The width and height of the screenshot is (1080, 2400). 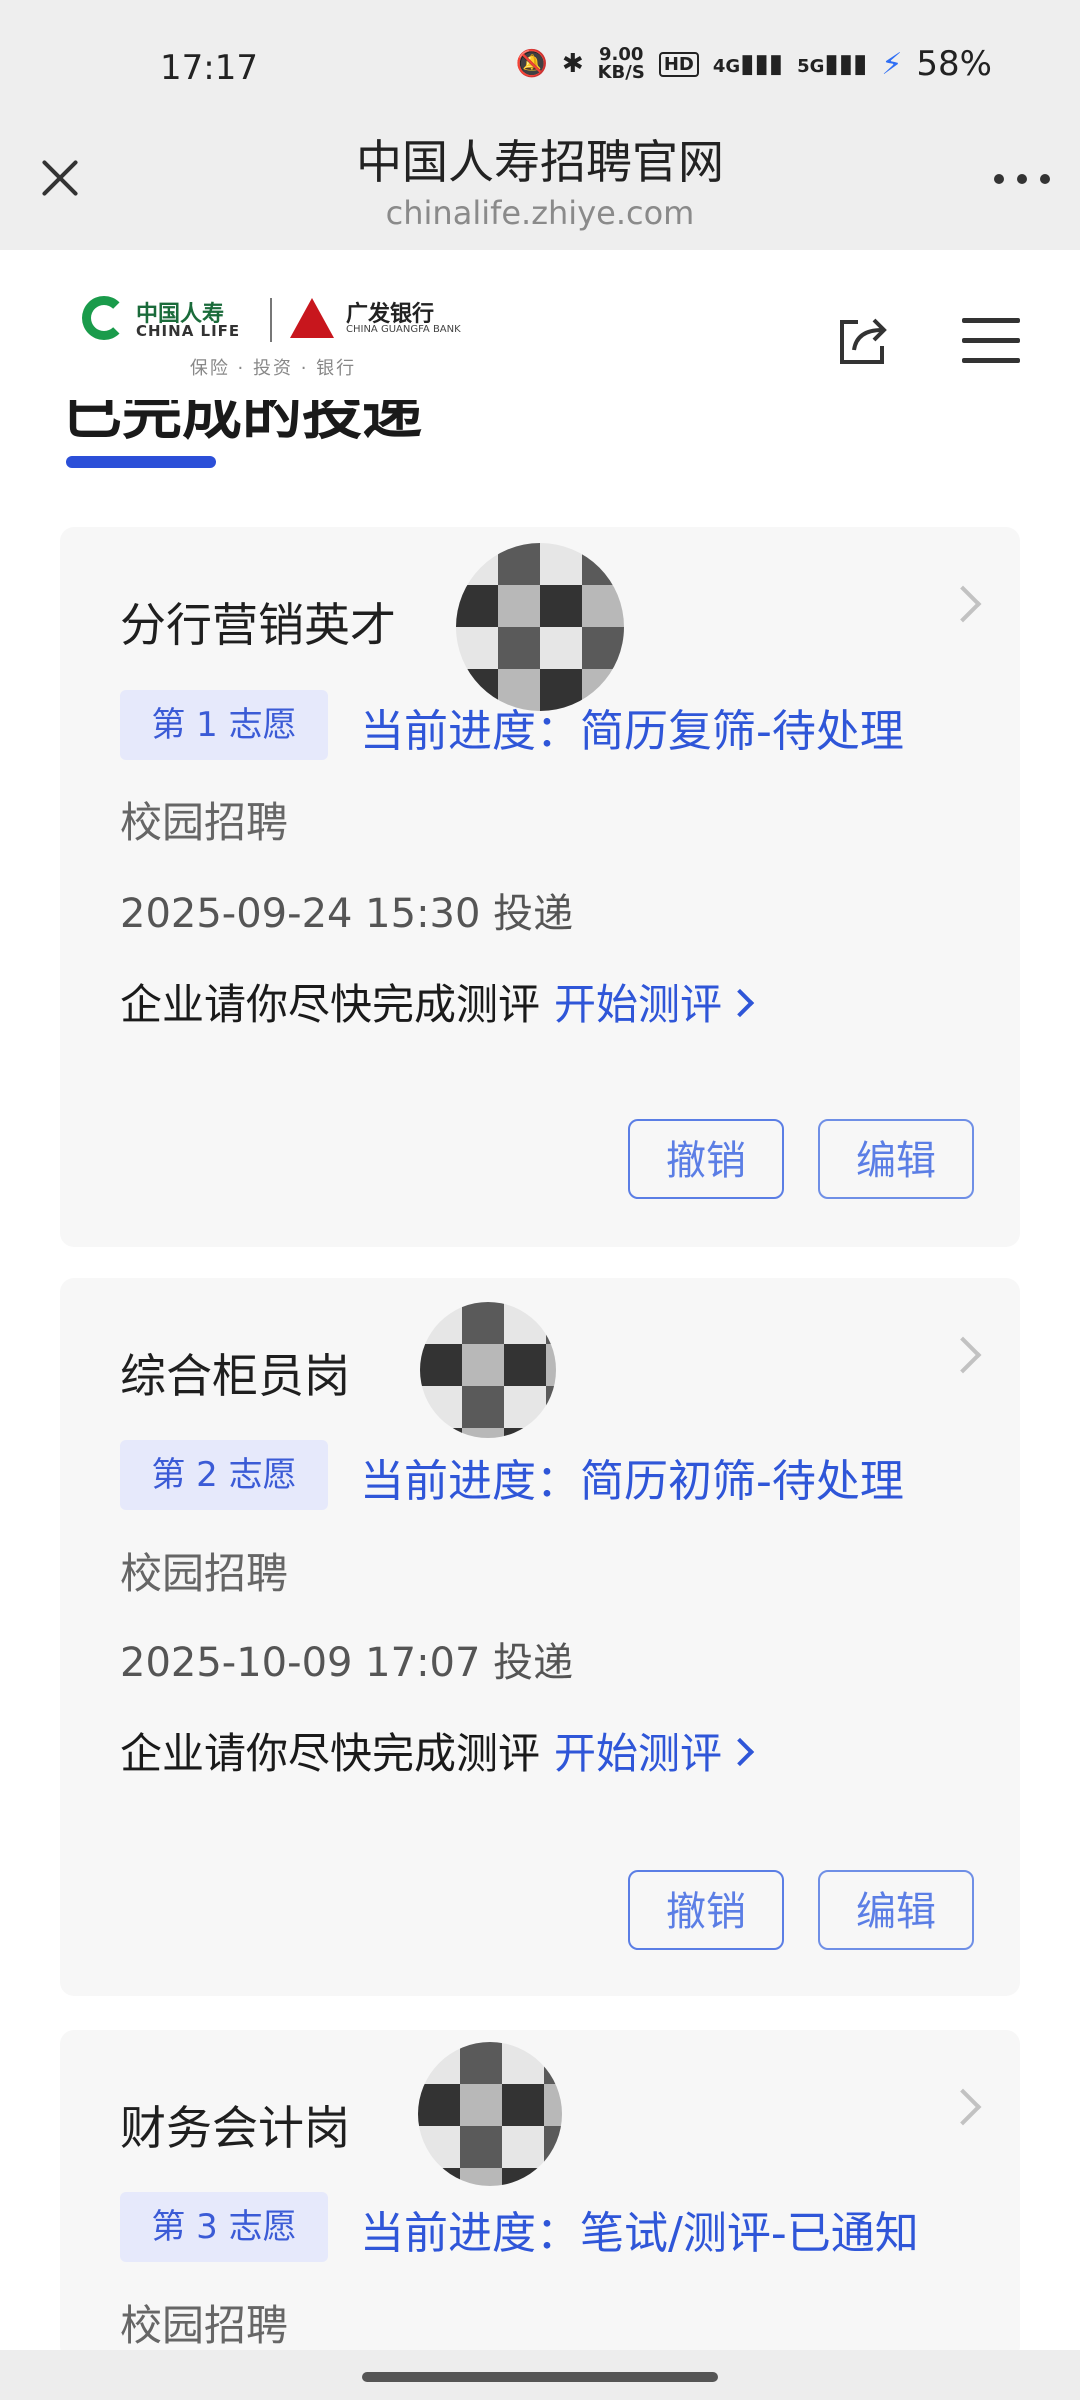 I want to click on progress-status: 当前进度：笔试/测评-已通知, so click(x=639, y=2233).